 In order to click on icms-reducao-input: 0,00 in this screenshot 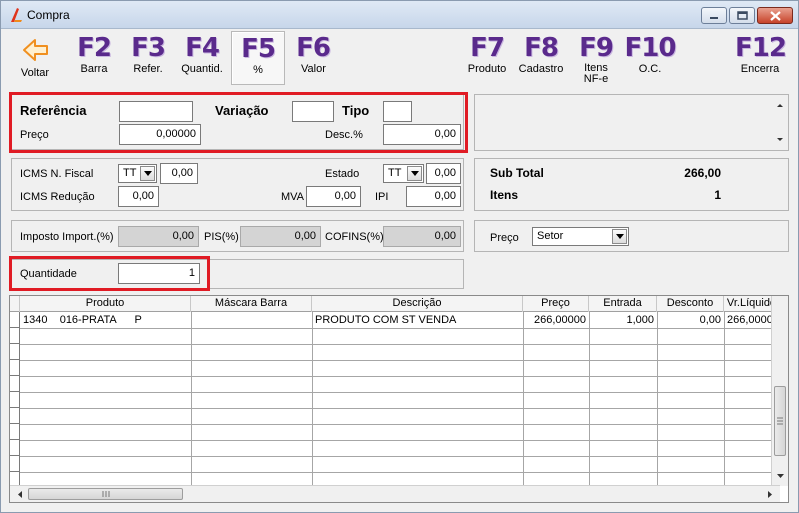, I will do `click(138, 196)`.